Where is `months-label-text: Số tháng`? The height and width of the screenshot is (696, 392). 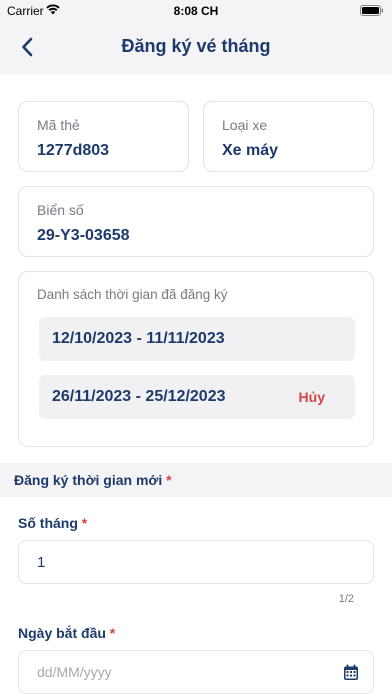
months-label-text: Số tháng is located at coordinates (48, 523).